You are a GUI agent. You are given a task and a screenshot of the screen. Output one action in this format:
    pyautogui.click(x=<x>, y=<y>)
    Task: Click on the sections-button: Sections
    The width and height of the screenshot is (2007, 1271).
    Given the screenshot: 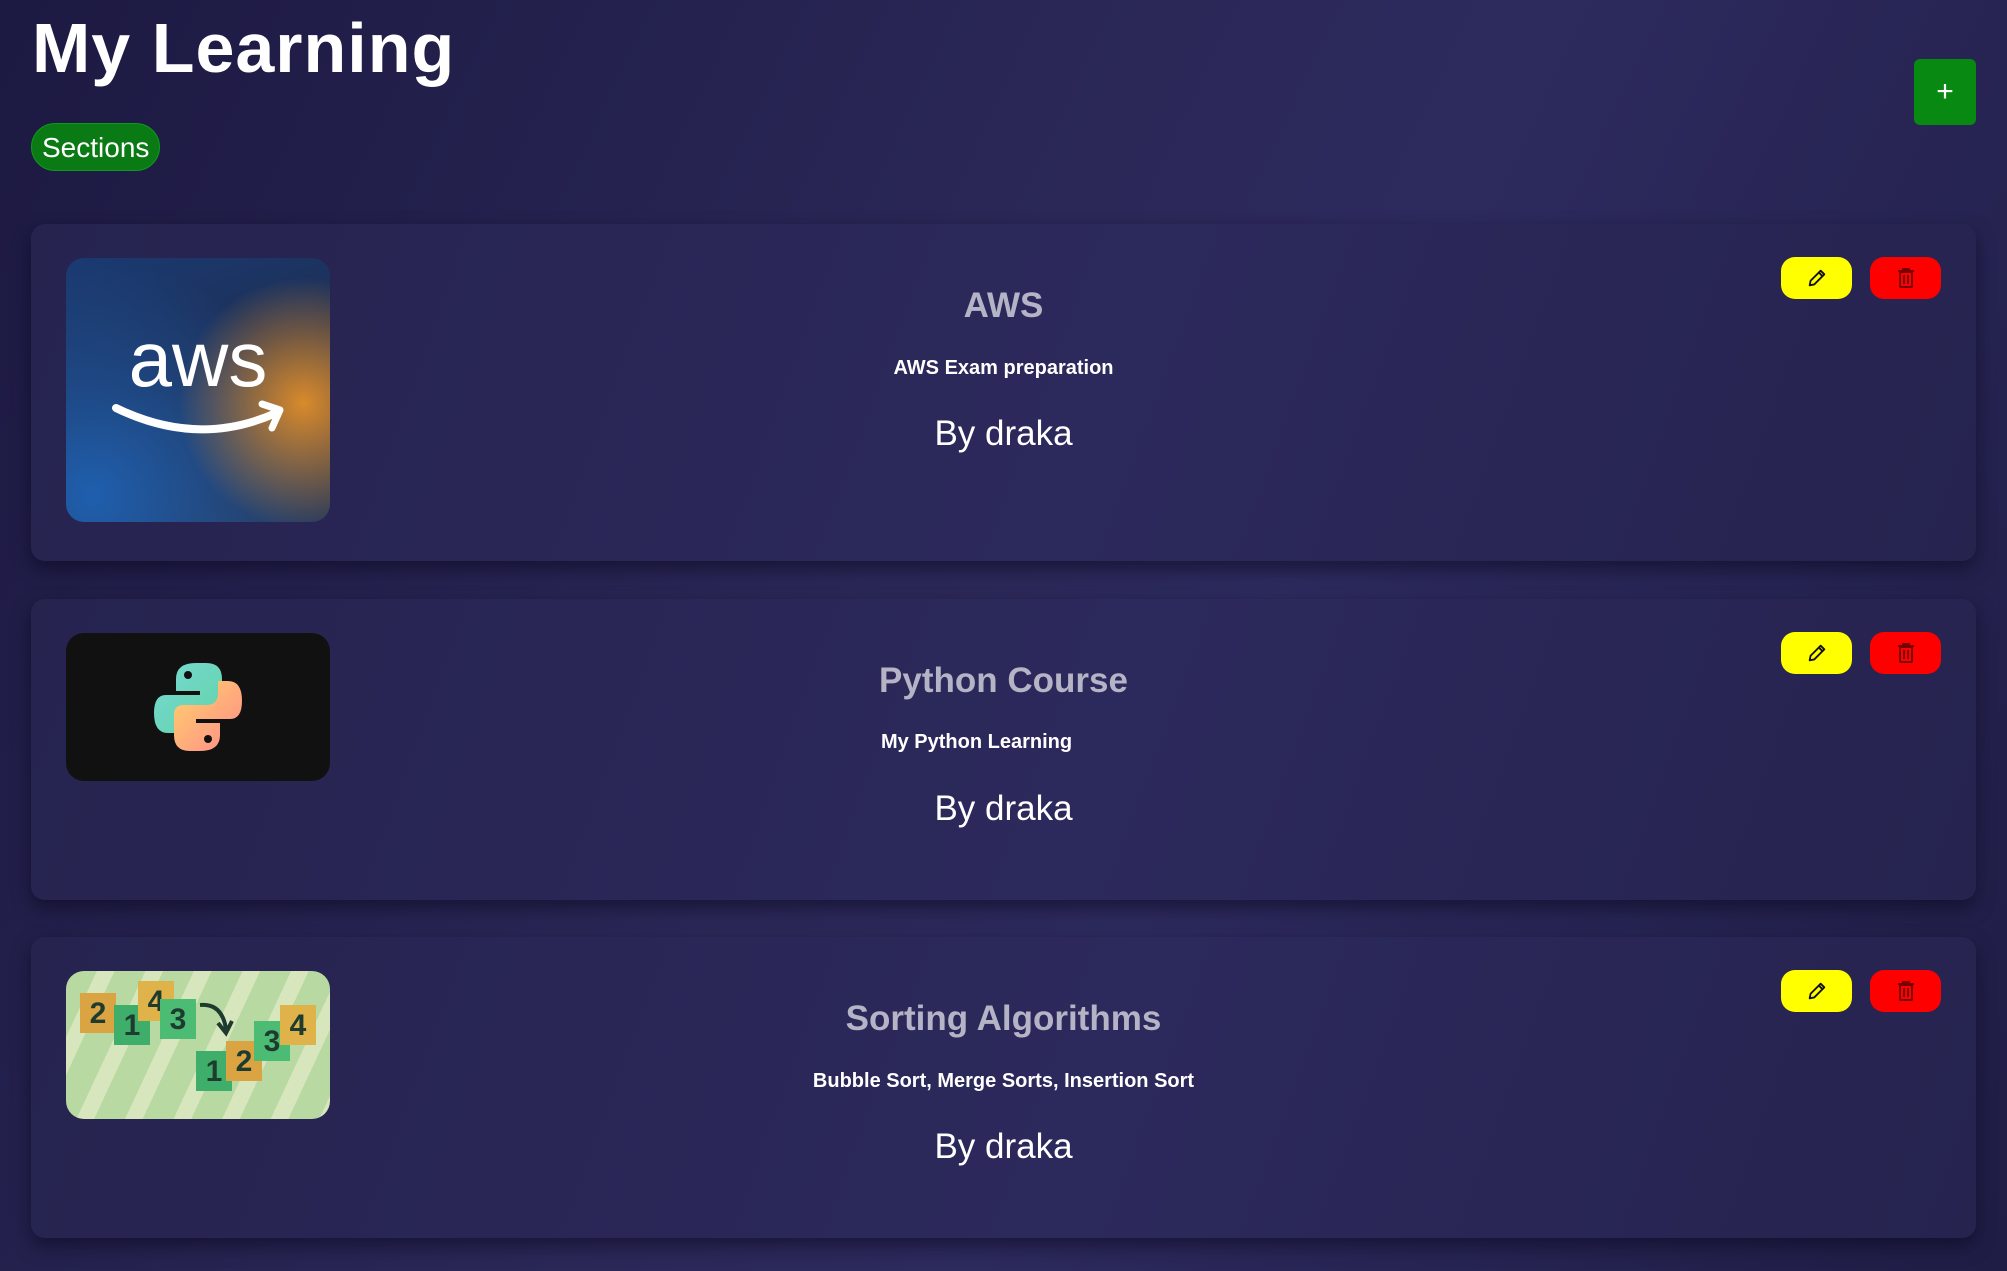 What is the action you would take?
    pyautogui.click(x=96, y=147)
    